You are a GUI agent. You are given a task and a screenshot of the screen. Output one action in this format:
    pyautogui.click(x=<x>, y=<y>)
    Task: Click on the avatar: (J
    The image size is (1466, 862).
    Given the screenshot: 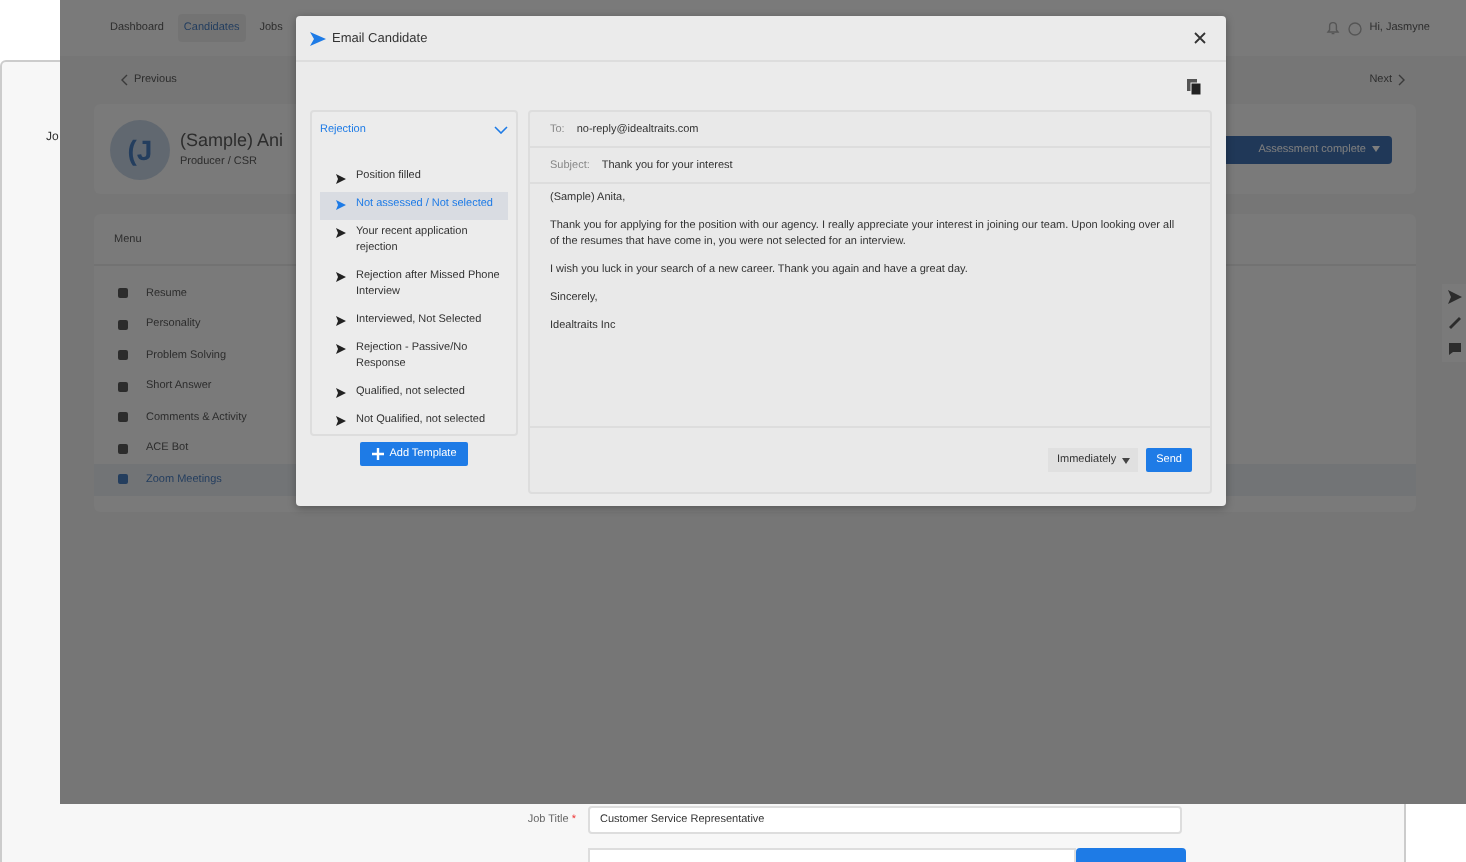 What is the action you would take?
    pyautogui.click(x=140, y=149)
    